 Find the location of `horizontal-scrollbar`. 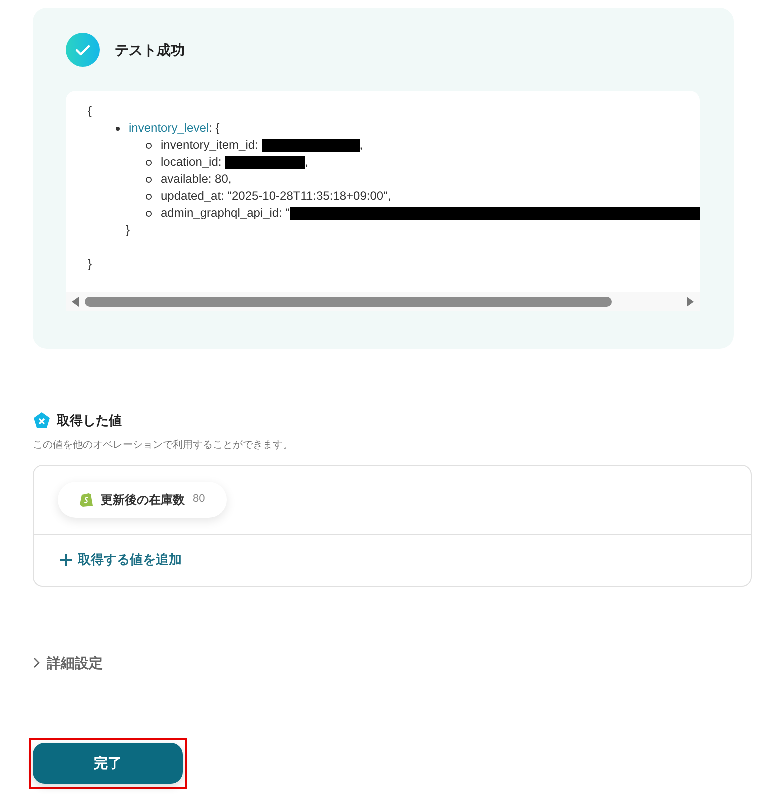

horizontal-scrollbar is located at coordinates (383, 301).